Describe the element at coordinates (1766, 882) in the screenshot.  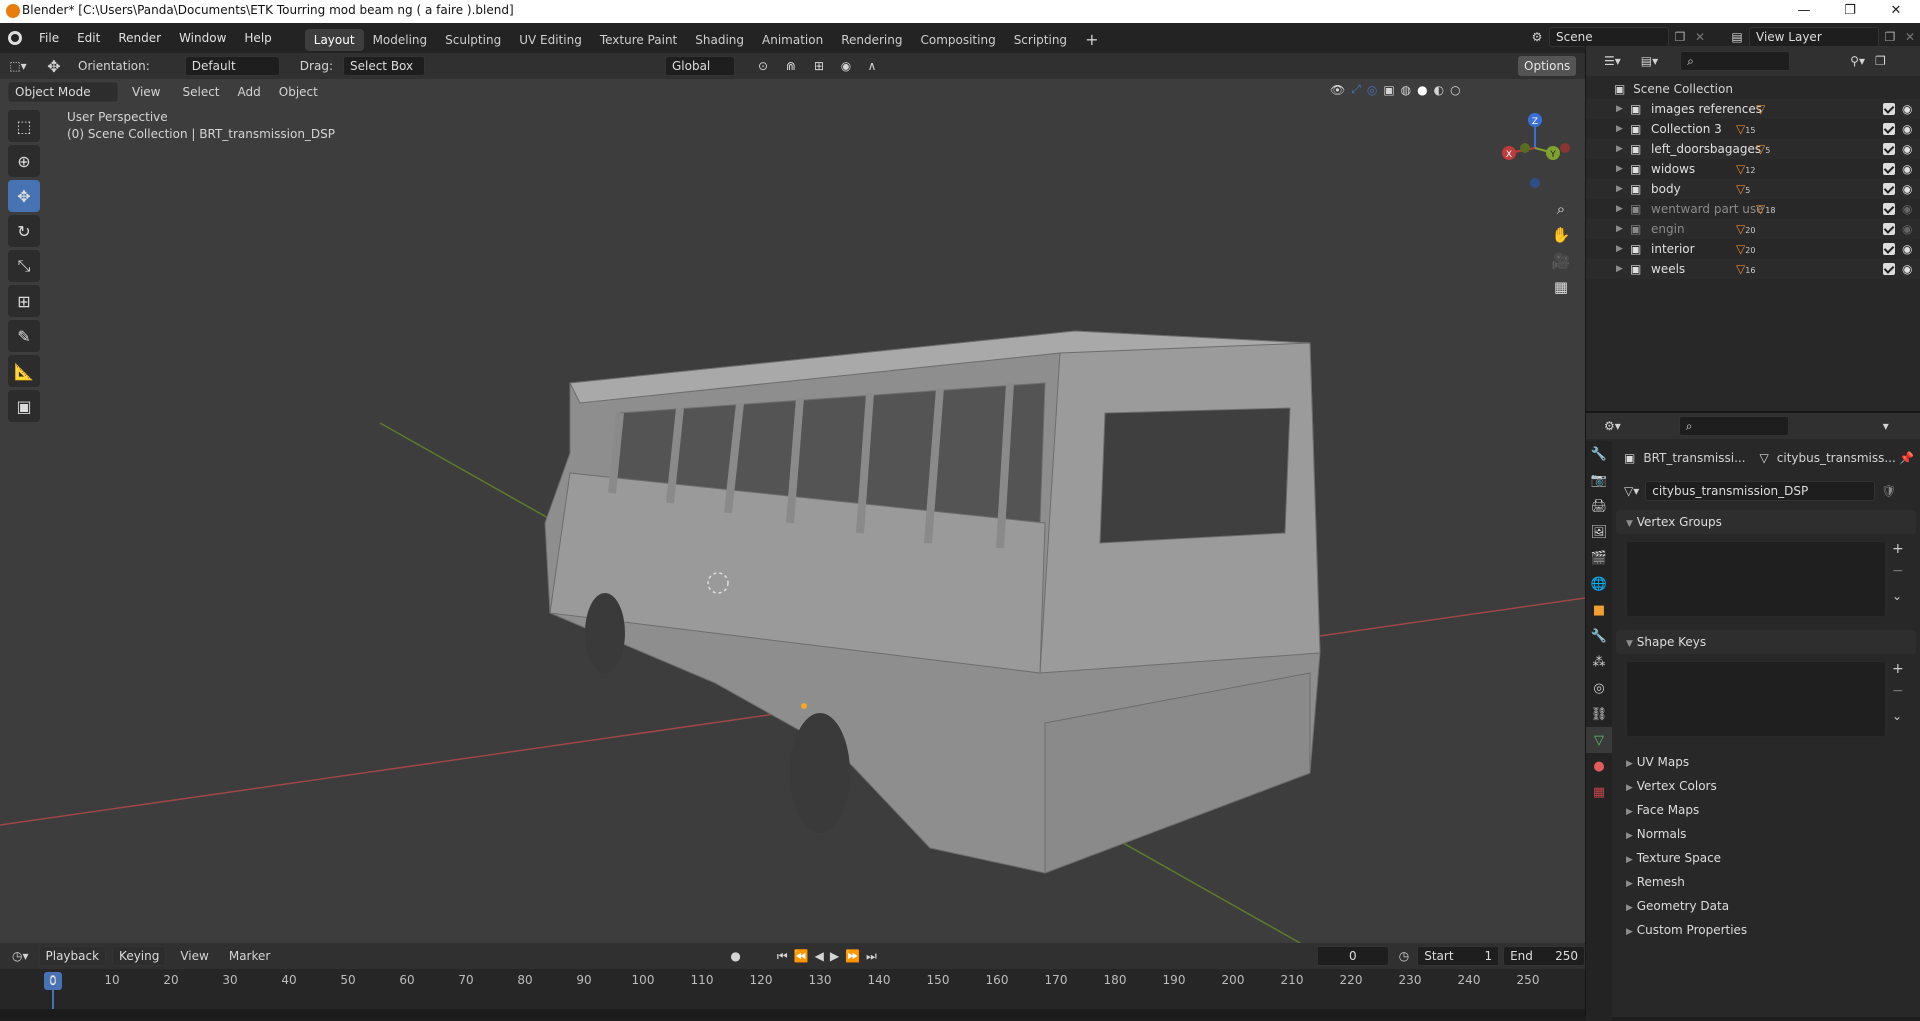
I see `panel-header-collapsed: ▶ Remesh` at that location.